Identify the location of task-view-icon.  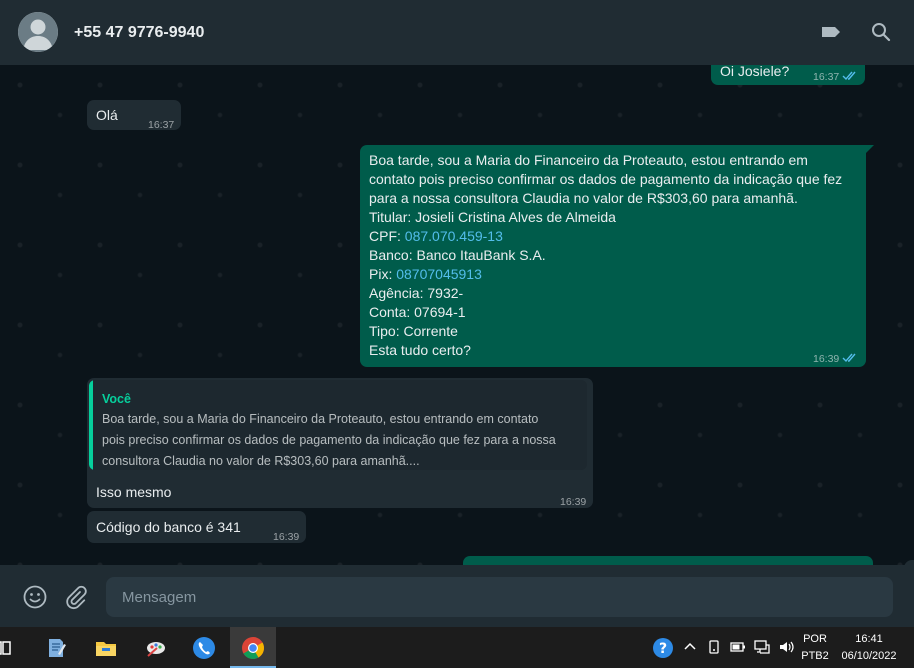
(6, 647).